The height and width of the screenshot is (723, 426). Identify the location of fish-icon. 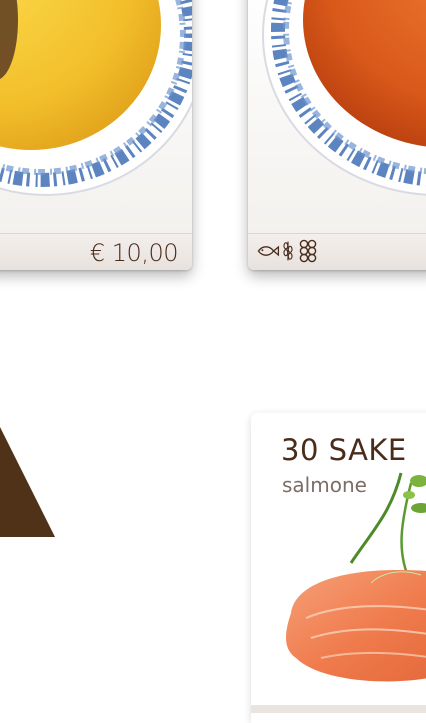
(268, 251).